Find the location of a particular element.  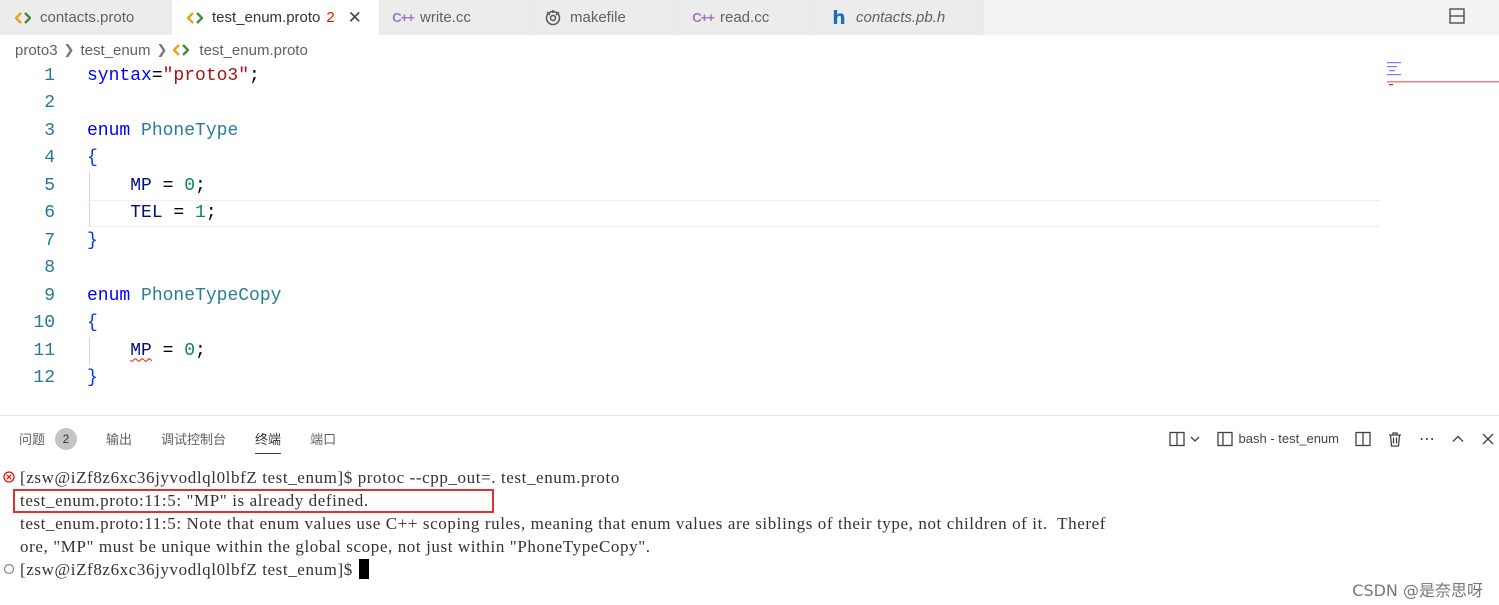

tab-contacts-proto: contacts.proto is located at coordinates (86, 17).